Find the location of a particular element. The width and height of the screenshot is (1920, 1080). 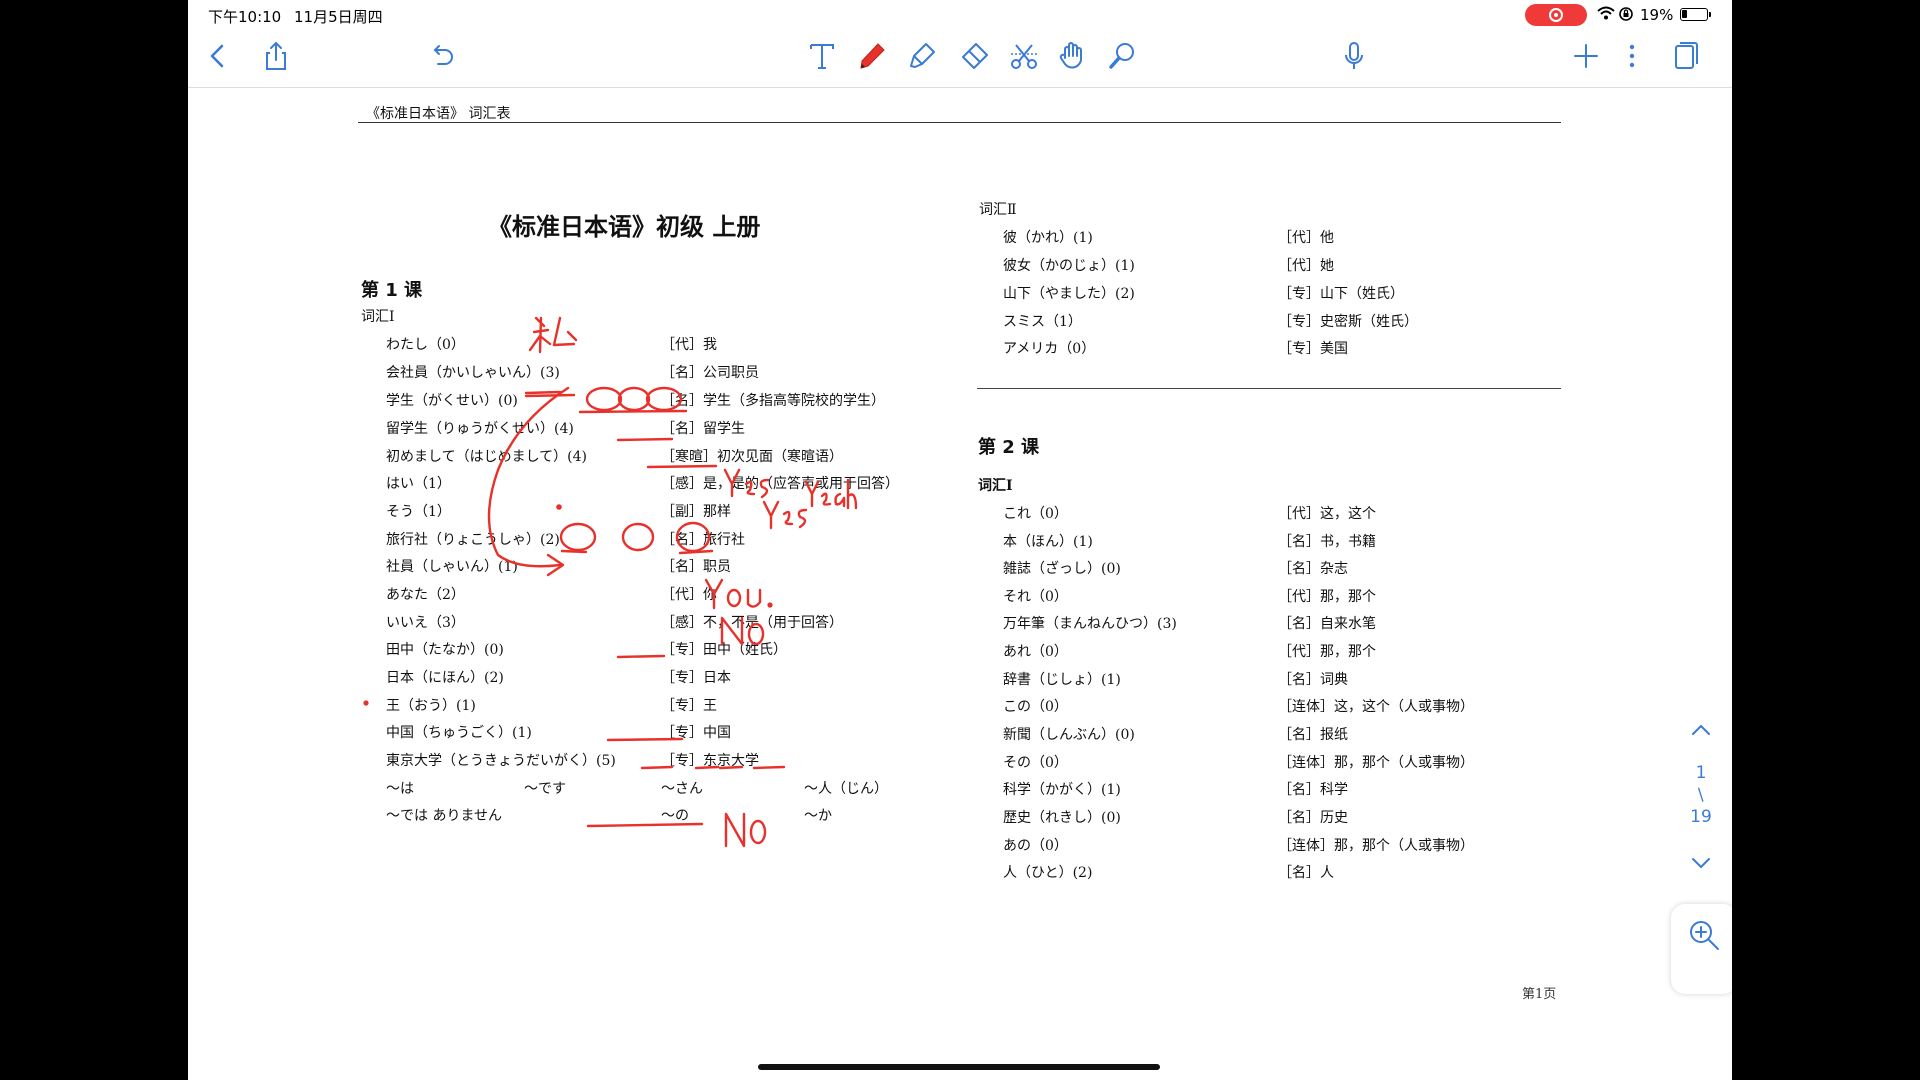

vocab-meaning: ［专］山下（姓氏） is located at coordinates (1341, 294).